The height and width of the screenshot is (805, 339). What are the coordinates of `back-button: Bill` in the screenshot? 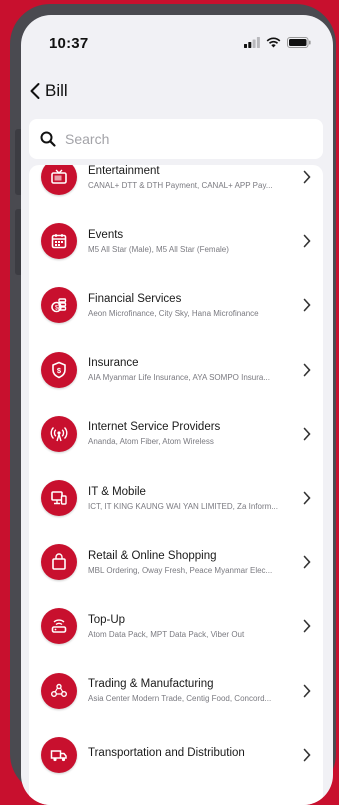 It's located at (48, 91).